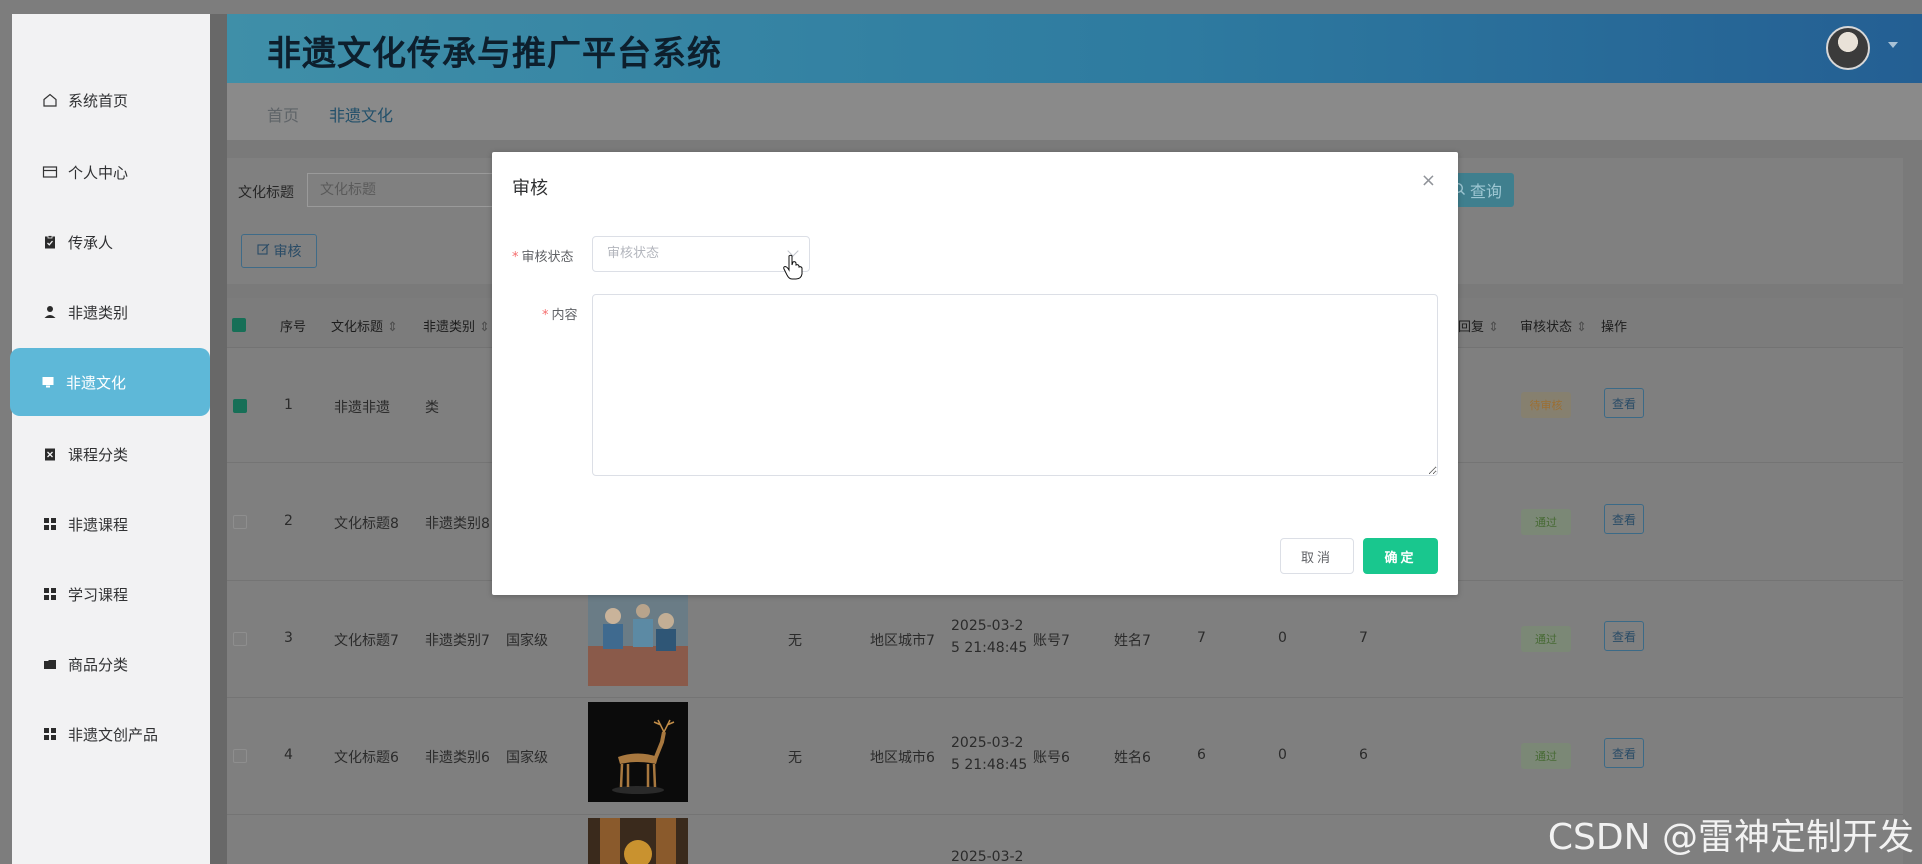  Describe the element at coordinates (111, 524) in the screenshot. I see `sidebar-item-heritage-course: 非遗课程` at that location.